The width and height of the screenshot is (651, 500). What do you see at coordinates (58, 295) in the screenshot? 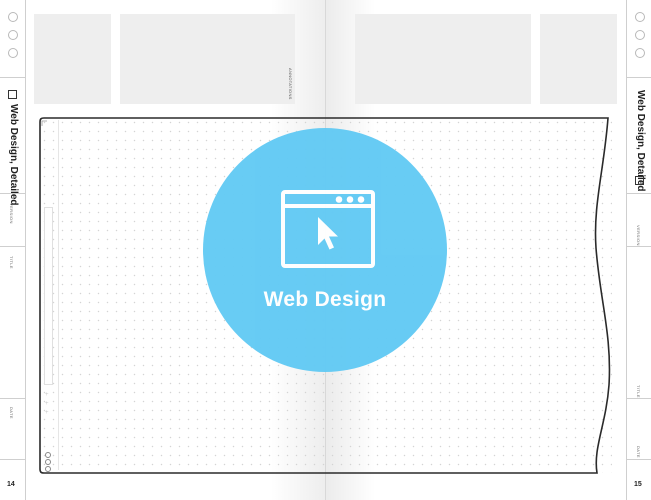
I see `sidebar-divider` at bounding box center [58, 295].